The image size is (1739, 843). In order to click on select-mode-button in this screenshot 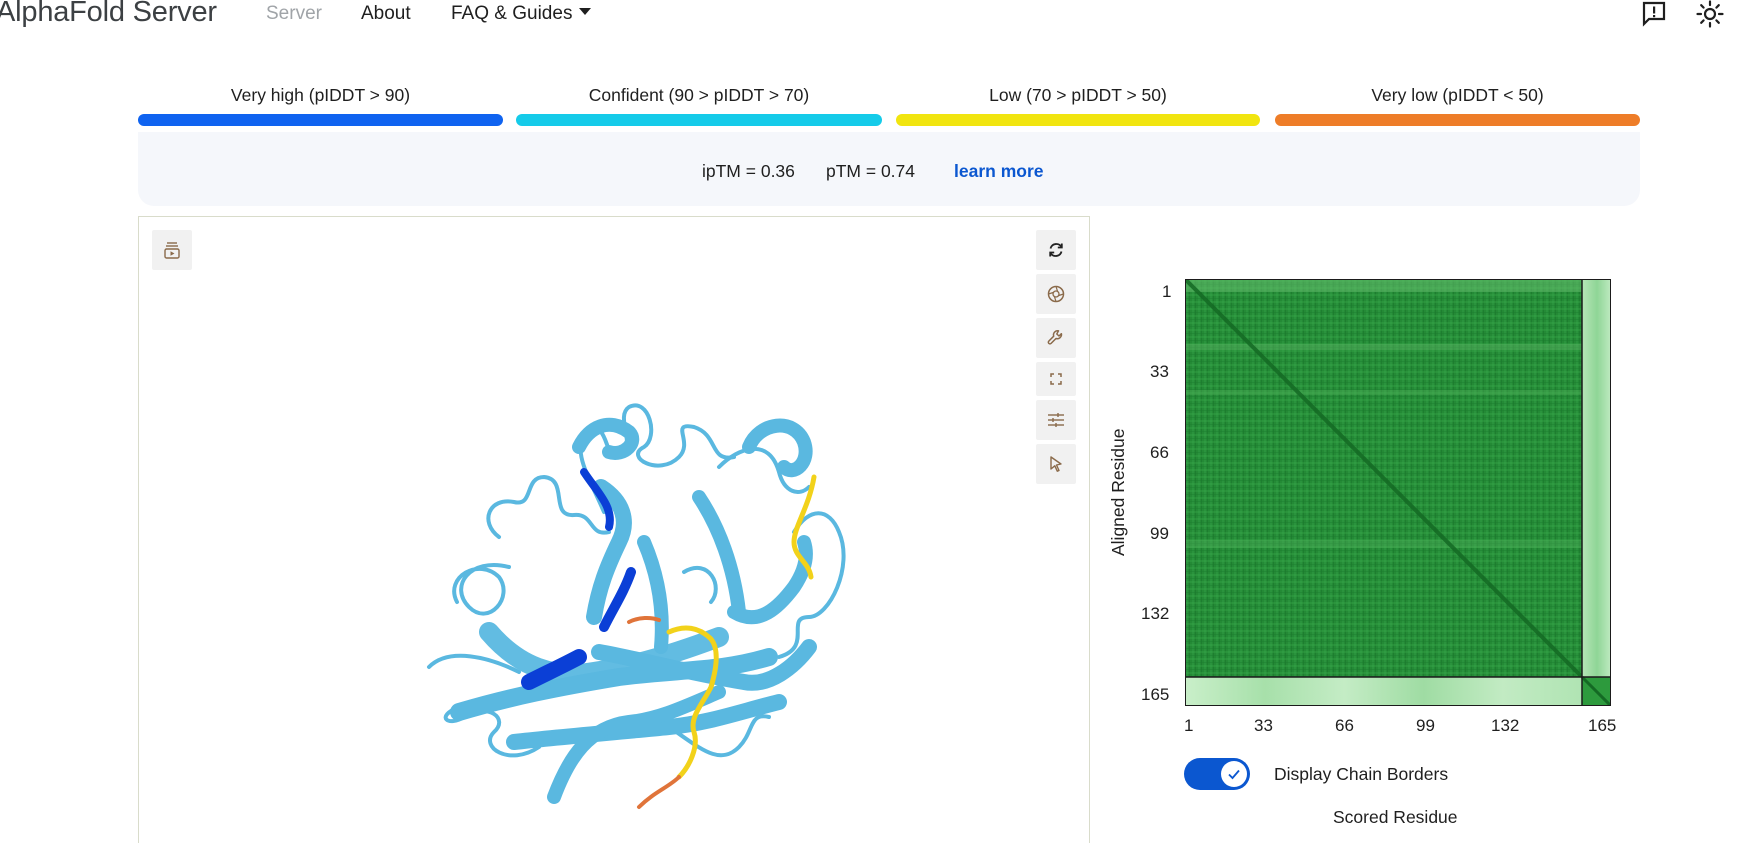, I will do `click(1056, 464)`.